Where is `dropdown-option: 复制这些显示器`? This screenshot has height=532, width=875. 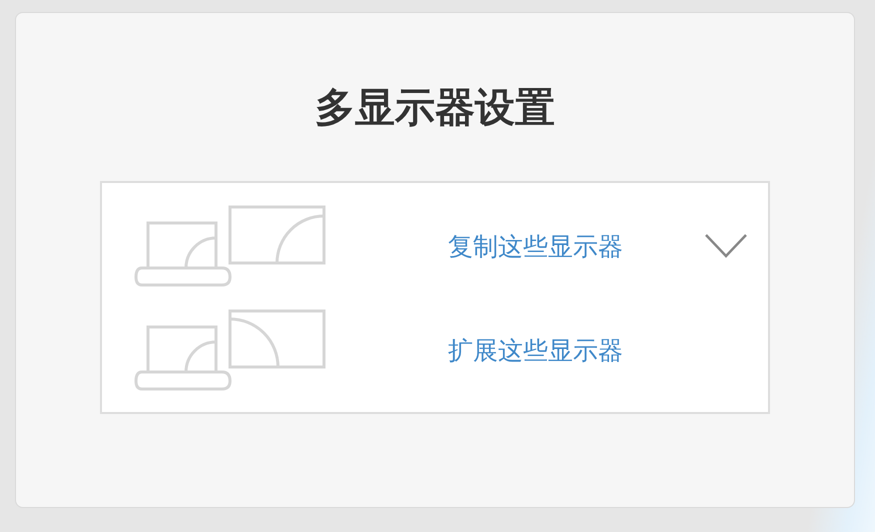 dropdown-option: 复制这些显示器 is located at coordinates (548, 246).